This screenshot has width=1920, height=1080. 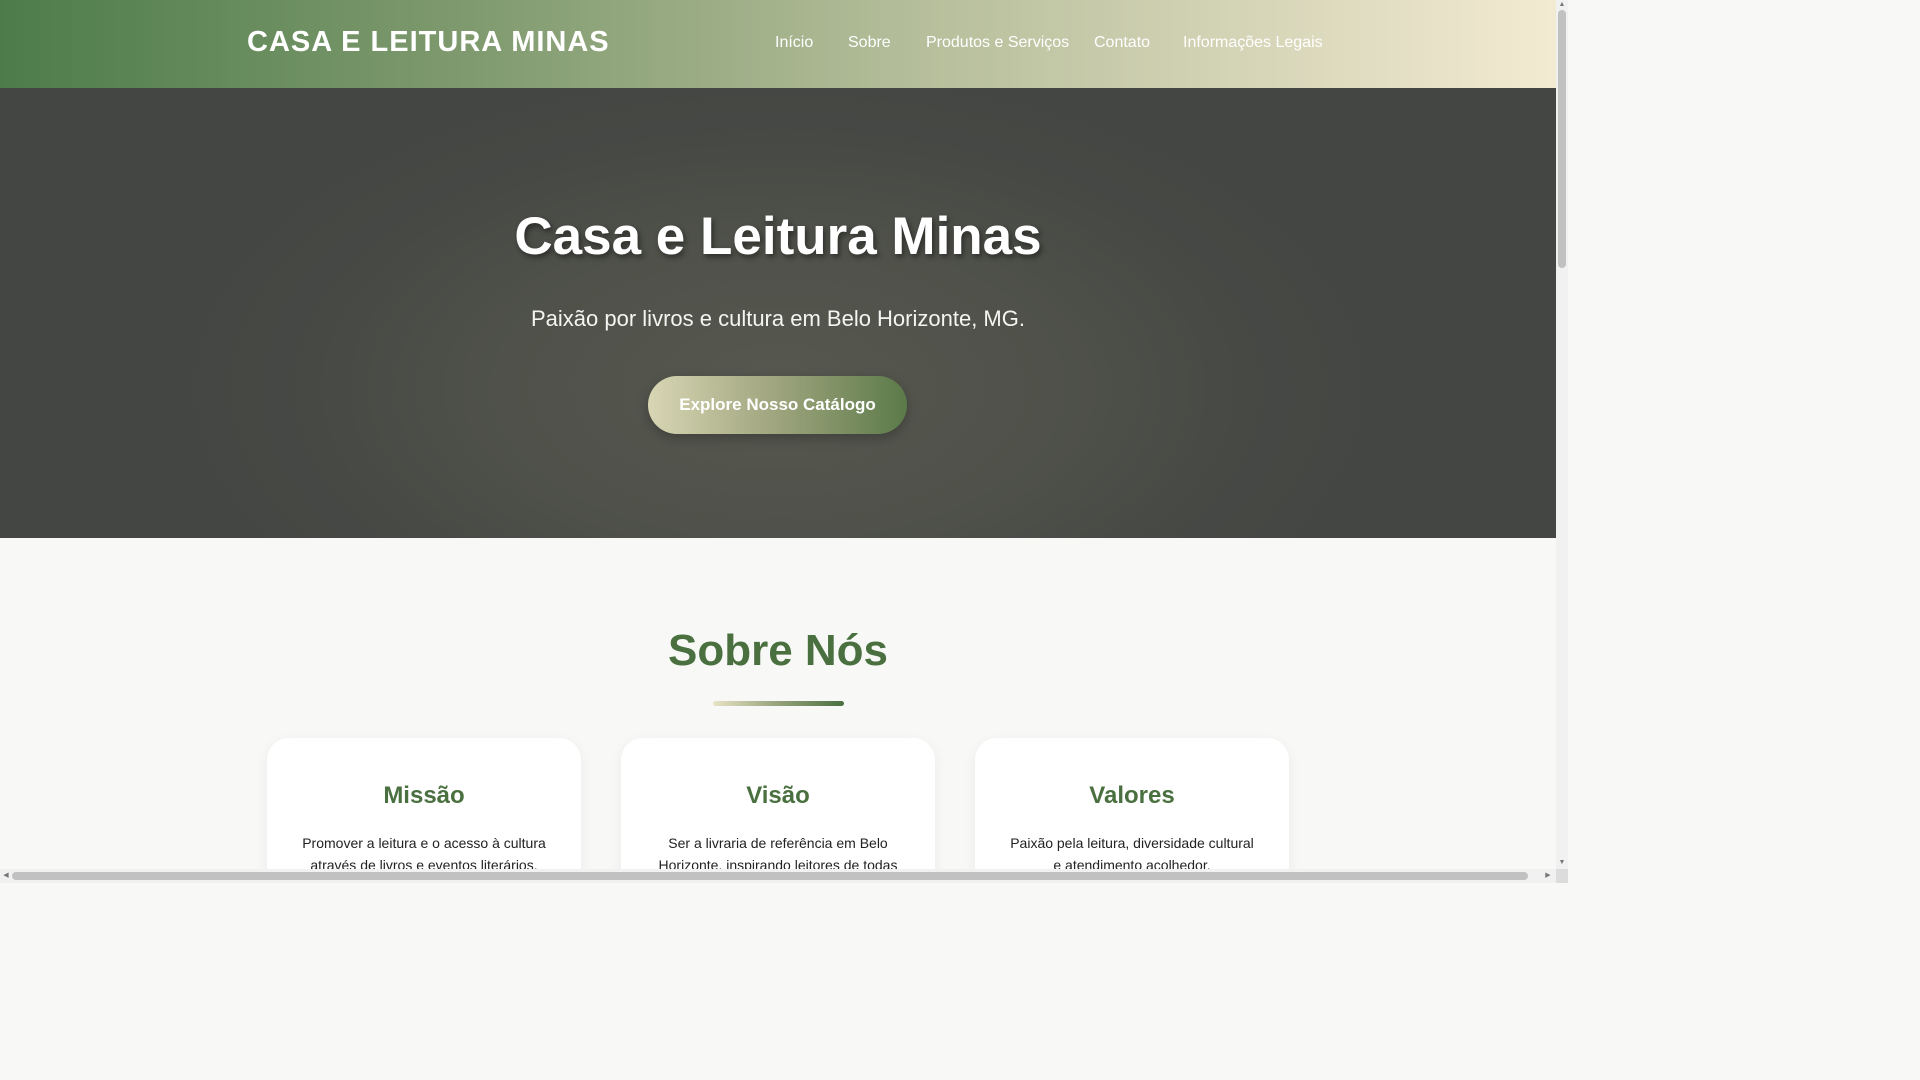 What do you see at coordinates (428, 42) in the screenshot?
I see `brand-logo-text: CASA E LEITURA MINAS` at bounding box center [428, 42].